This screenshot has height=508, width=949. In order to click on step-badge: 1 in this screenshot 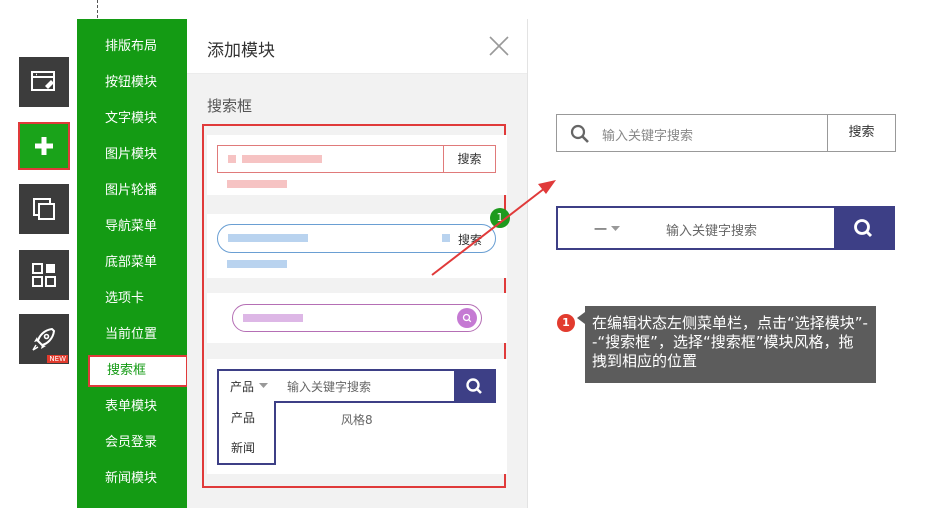, I will do `click(566, 323)`.